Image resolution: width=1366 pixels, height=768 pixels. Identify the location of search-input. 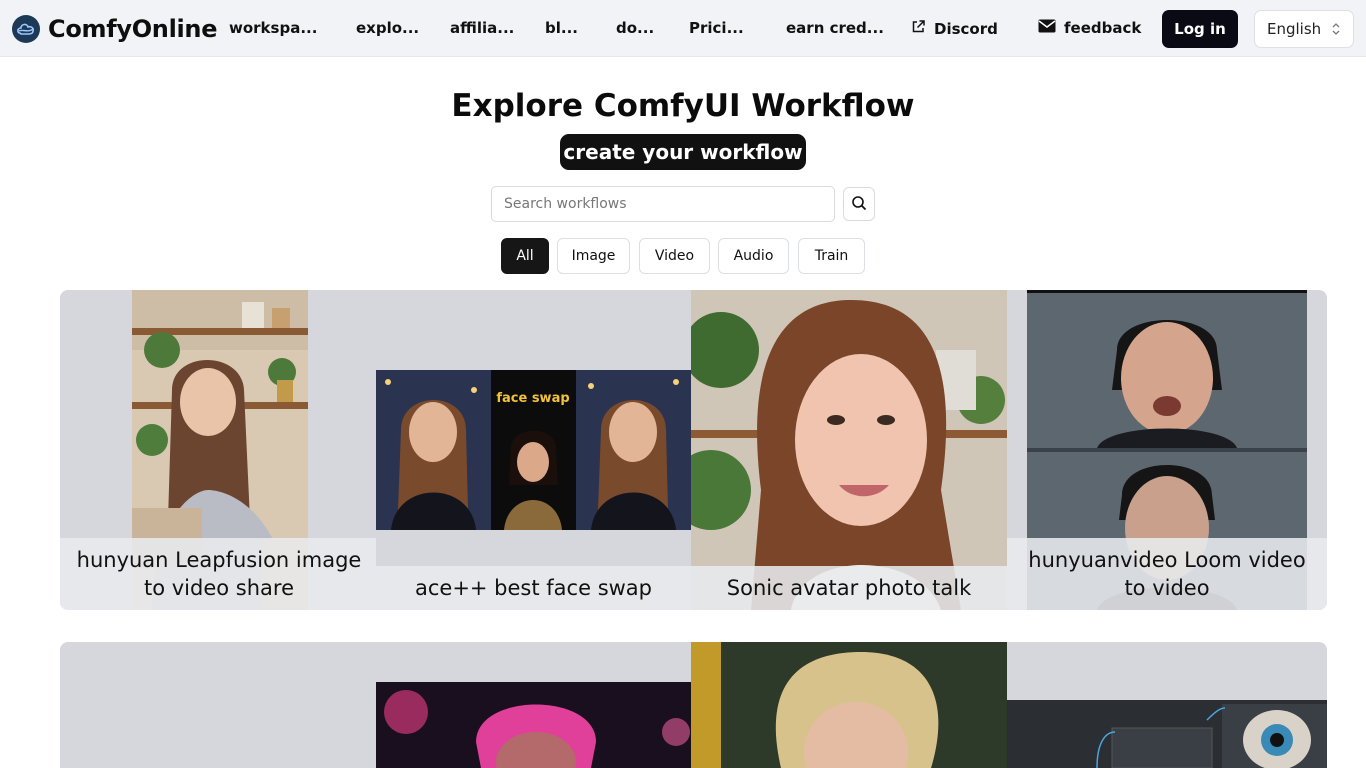
(663, 204).